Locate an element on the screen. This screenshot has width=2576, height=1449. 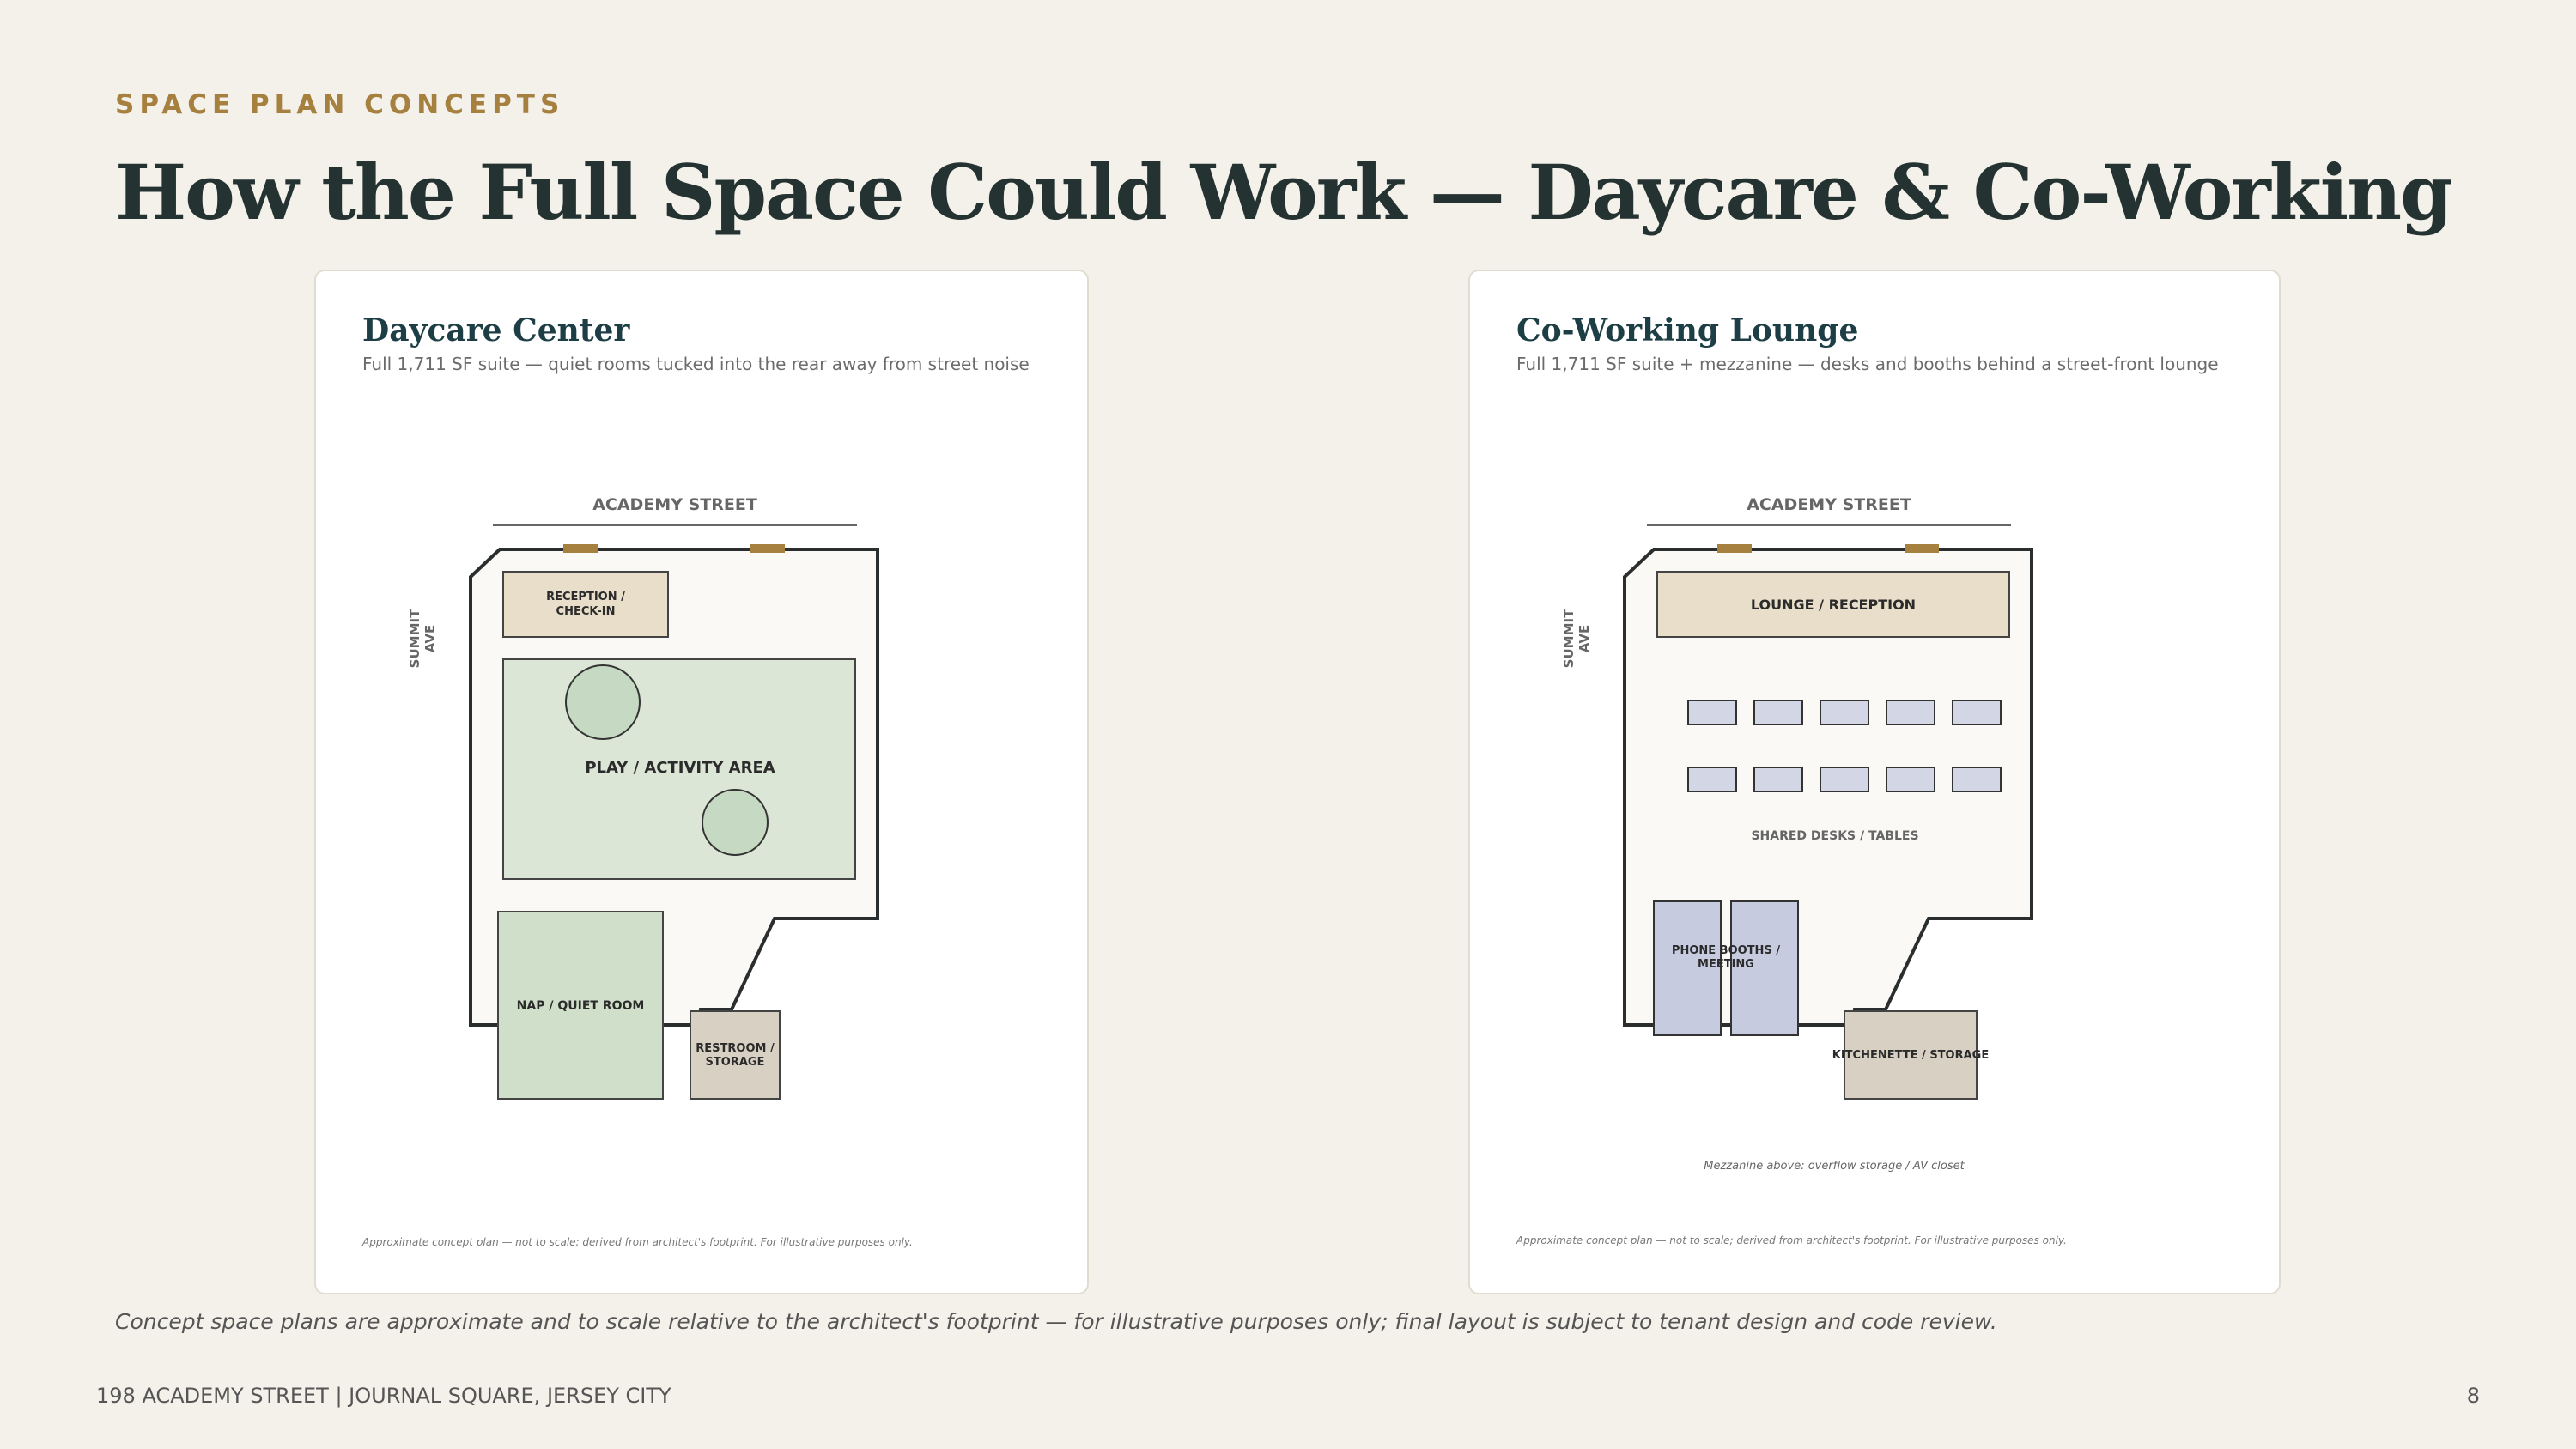
daycare-street-top-label: ACADEMY STREET is located at coordinates (674, 504).